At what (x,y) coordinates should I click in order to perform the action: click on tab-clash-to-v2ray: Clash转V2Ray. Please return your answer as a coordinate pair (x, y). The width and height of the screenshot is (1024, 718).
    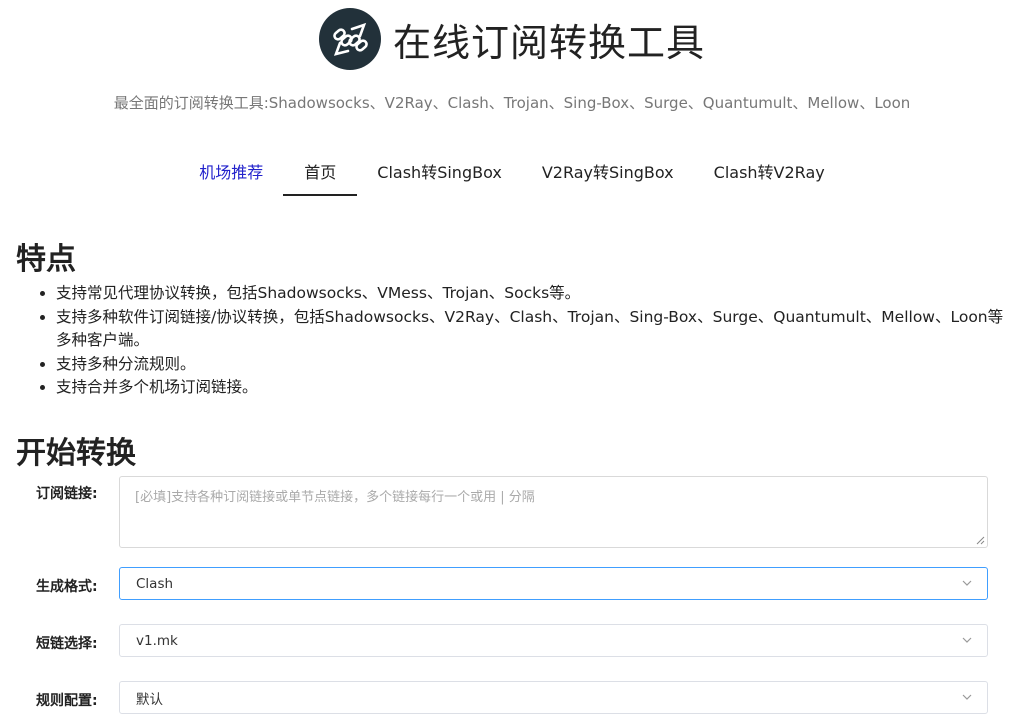
    Looking at the image, I should click on (769, 172).